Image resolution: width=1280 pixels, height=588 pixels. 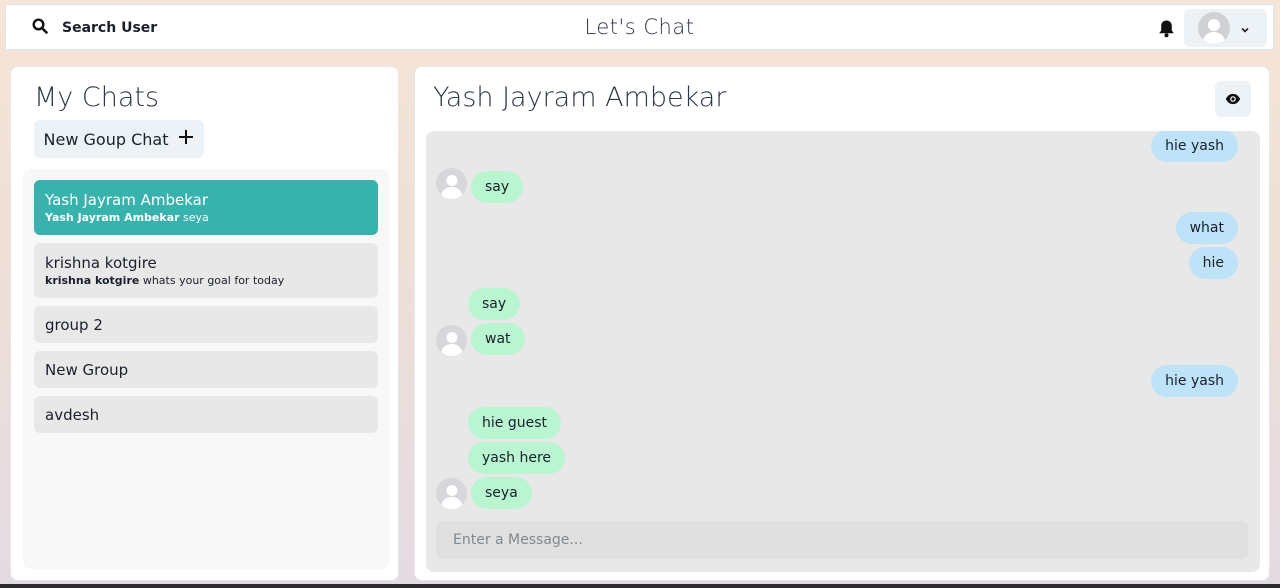 I want to click on chat-name: group 2, so click(x=74, y=324).